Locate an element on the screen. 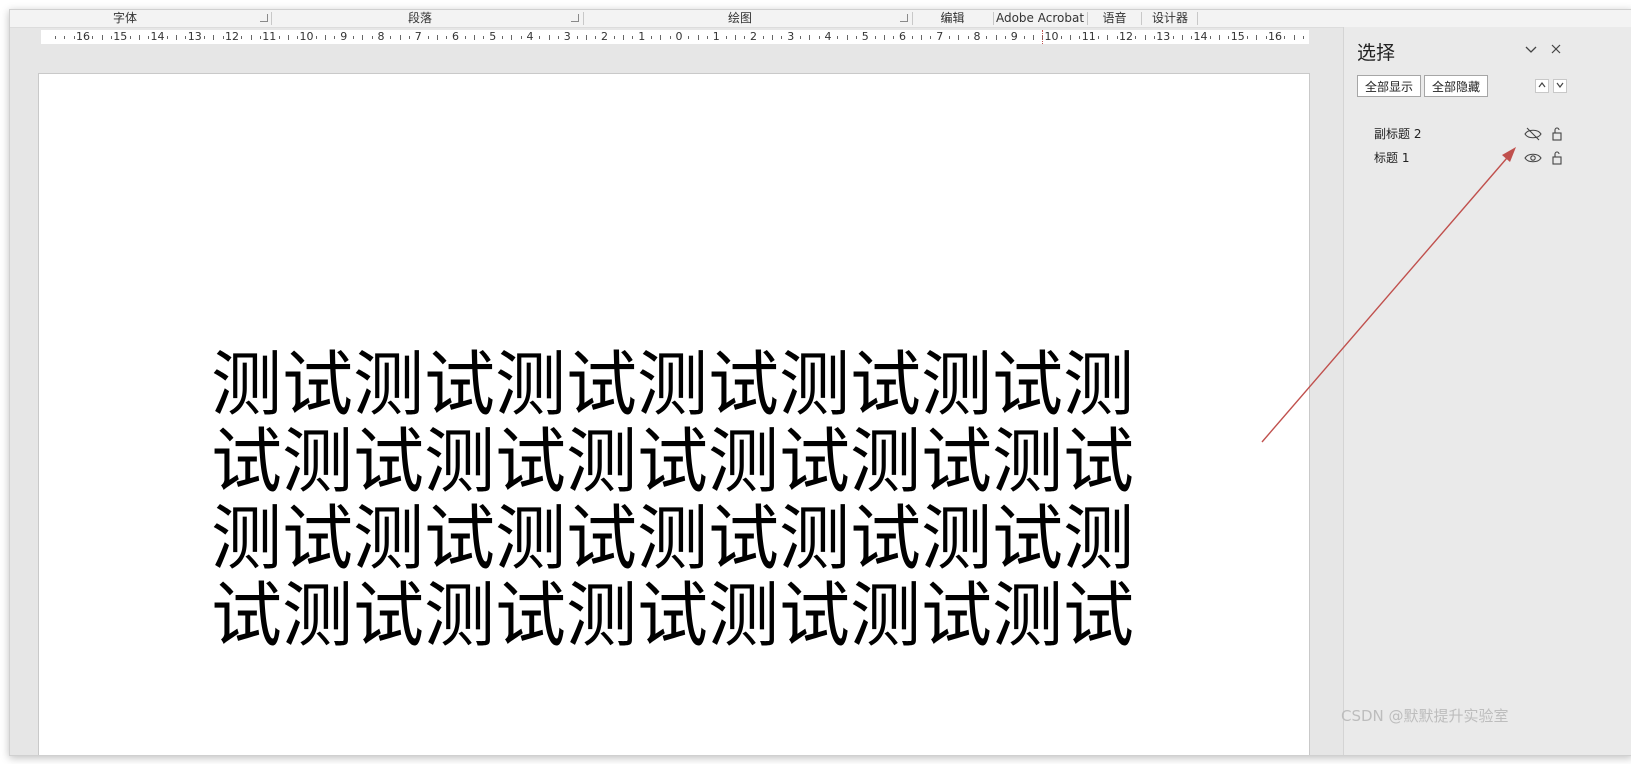 This screenshot has width=1631, height=764. ribbon-group-designer: 设计器 is located at coordinates (1169, 18).